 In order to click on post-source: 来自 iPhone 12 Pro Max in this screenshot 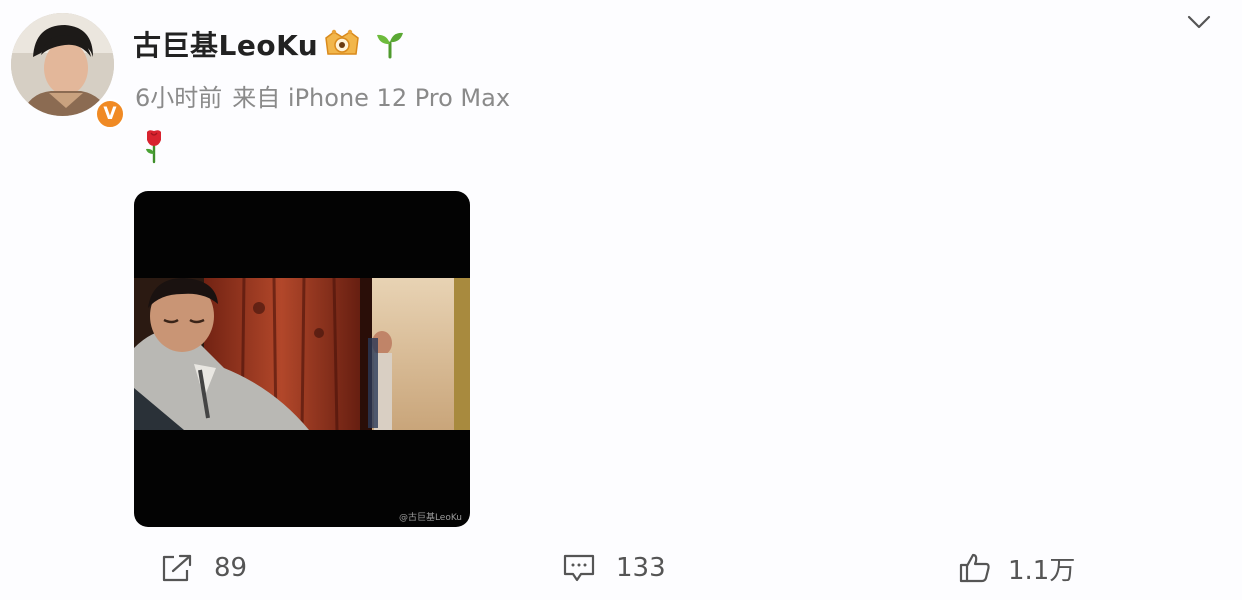, I will do `click(371, 98)`.